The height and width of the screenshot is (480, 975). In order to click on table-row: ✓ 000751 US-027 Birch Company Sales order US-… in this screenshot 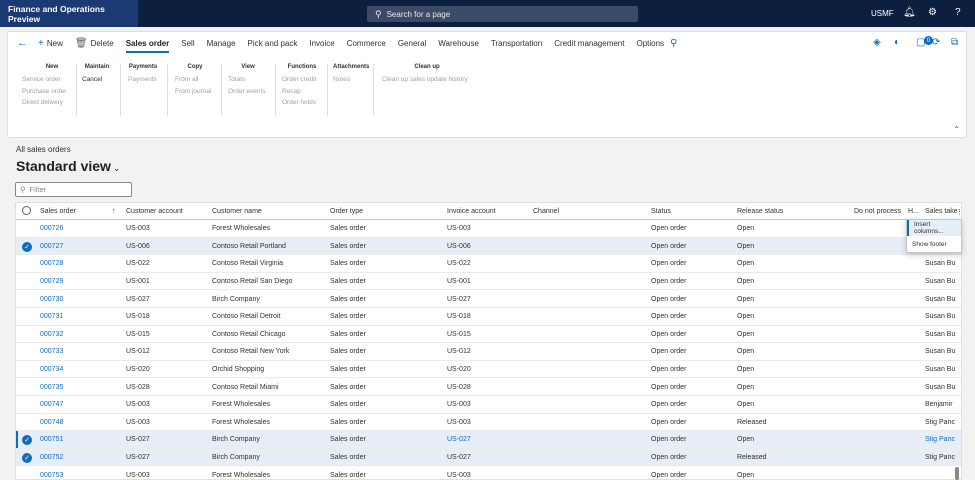, I will do `click(488, 440)`.